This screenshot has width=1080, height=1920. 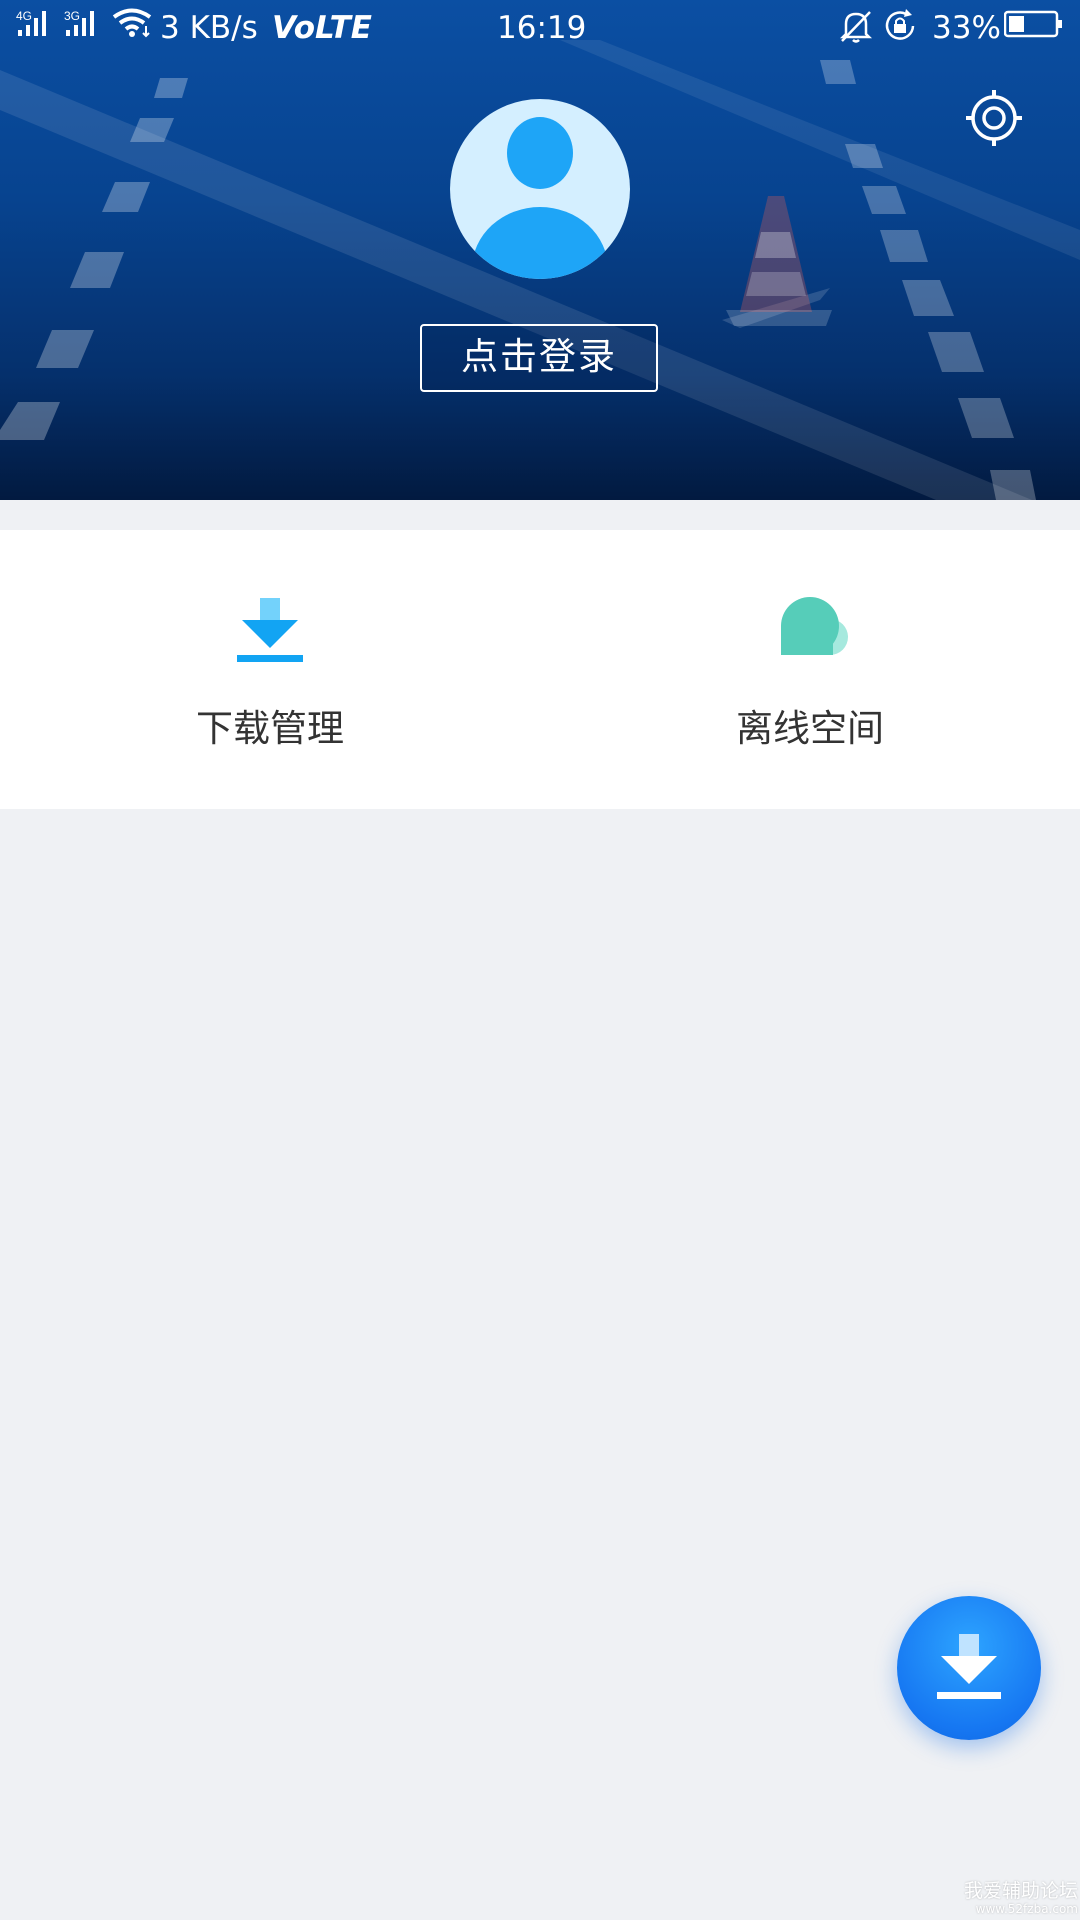 I want to click on offline-space-item: 离线空间, so click(x=810, y=669).